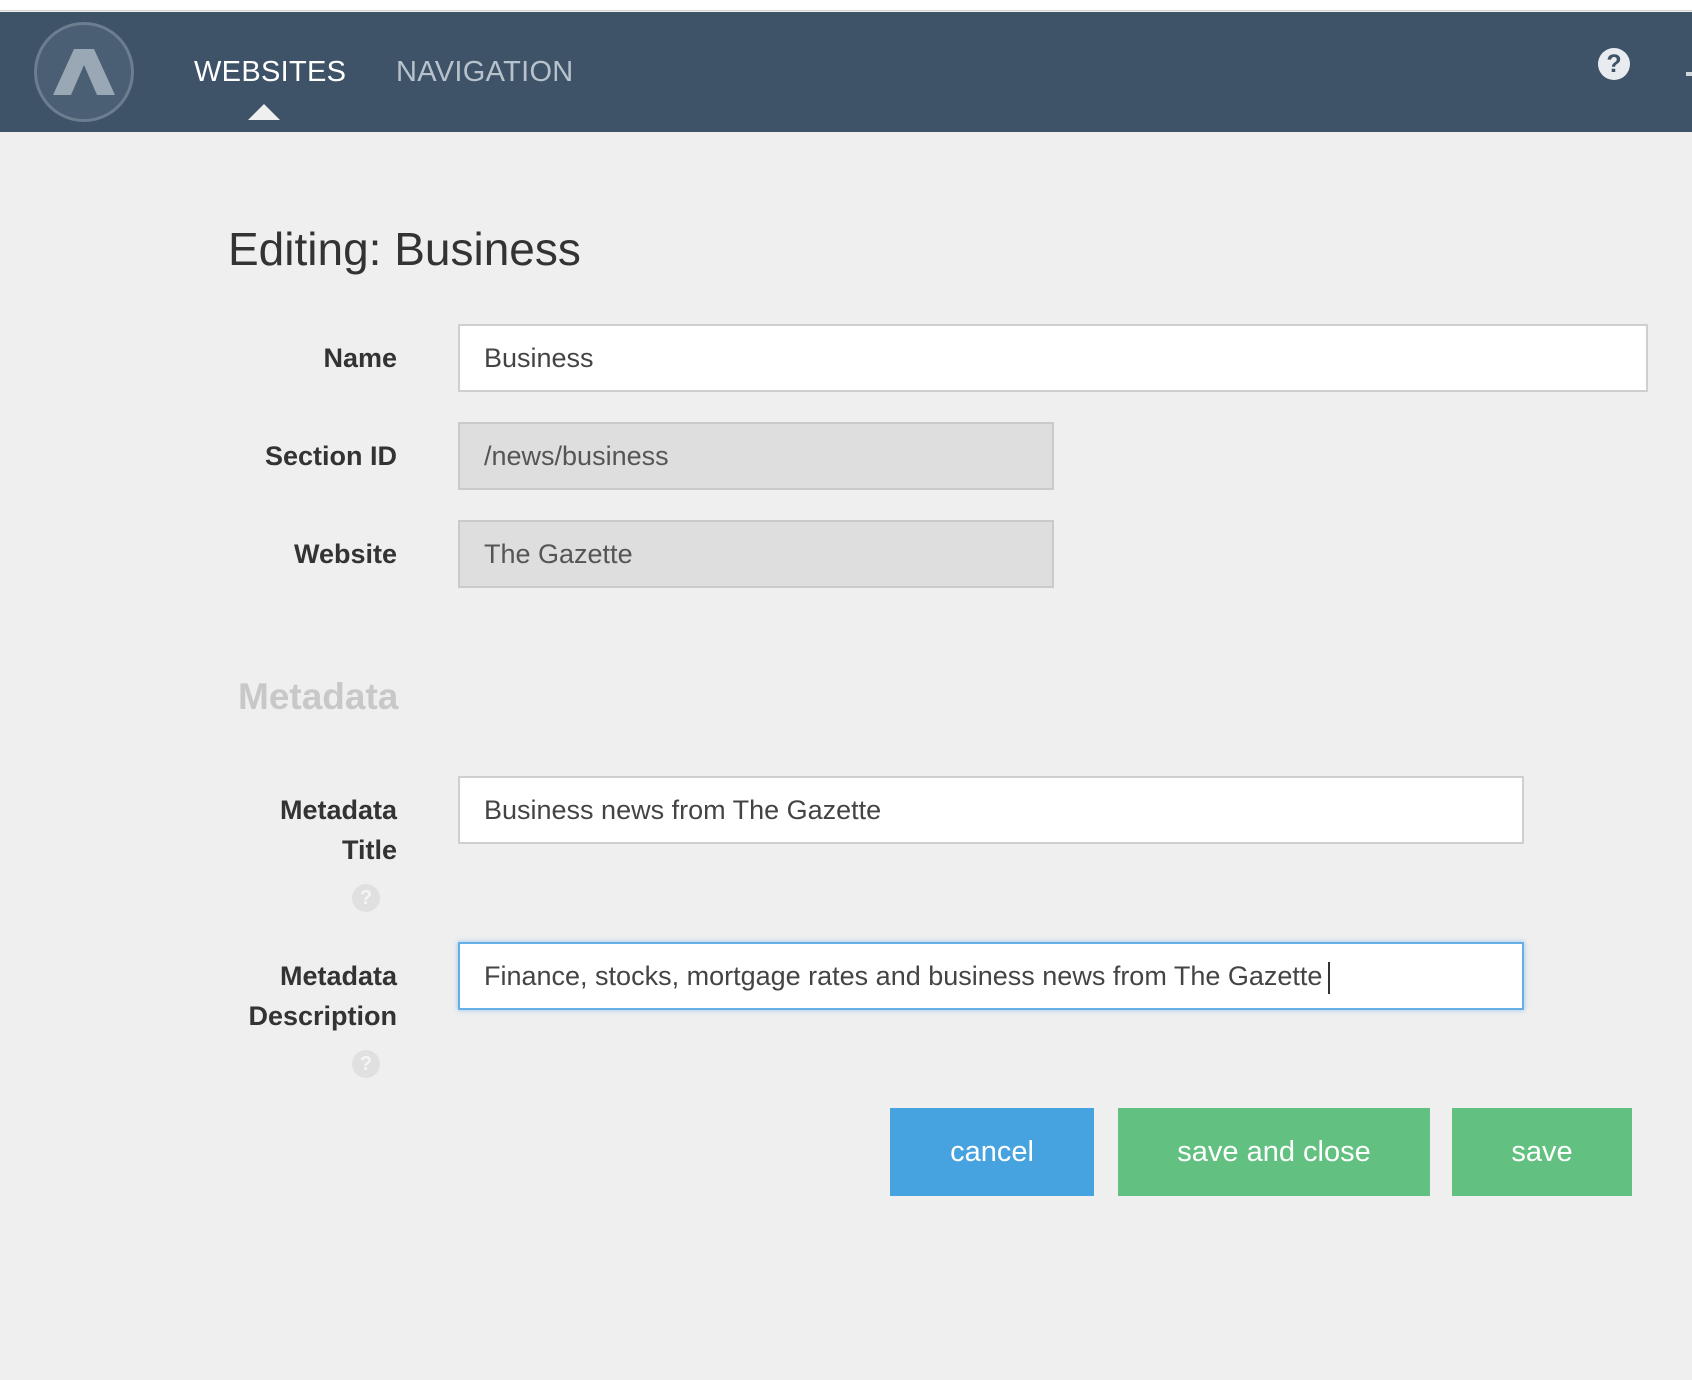 Image resolution: width=1692 pixels, height=1380 pixels. What do you see at coordinates (1053, 358) in the screenshot?
I see `name-input` at bounding box center [1053, 358].